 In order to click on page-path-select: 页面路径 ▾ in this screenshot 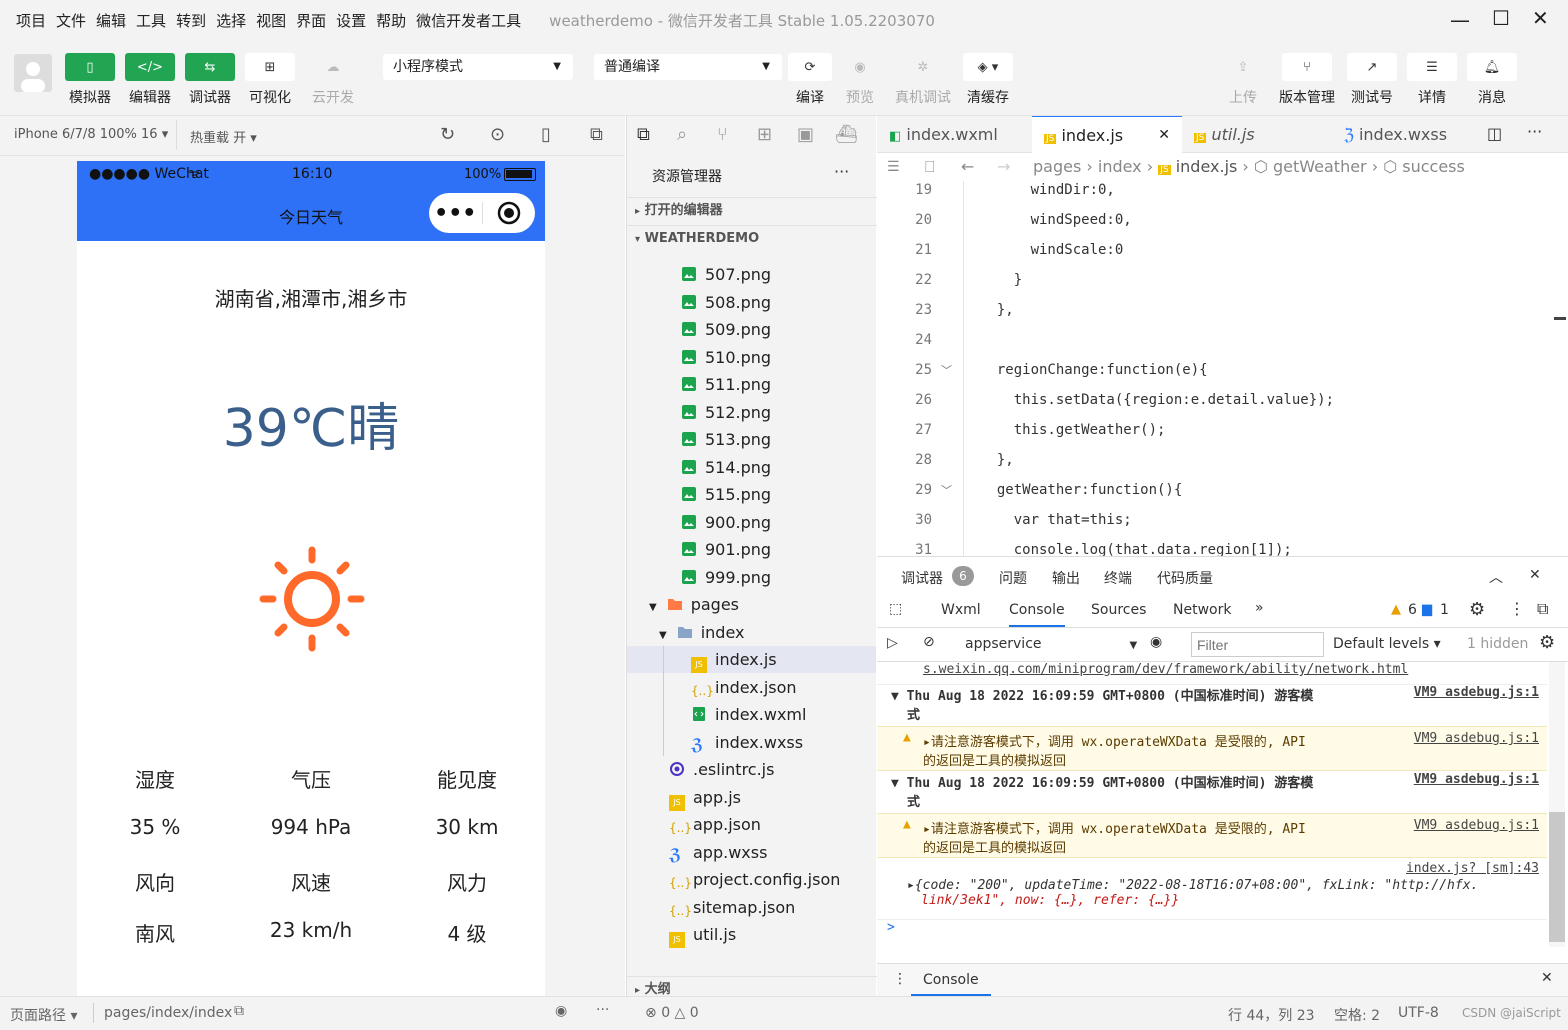, I will do `click(43, 1015)`.